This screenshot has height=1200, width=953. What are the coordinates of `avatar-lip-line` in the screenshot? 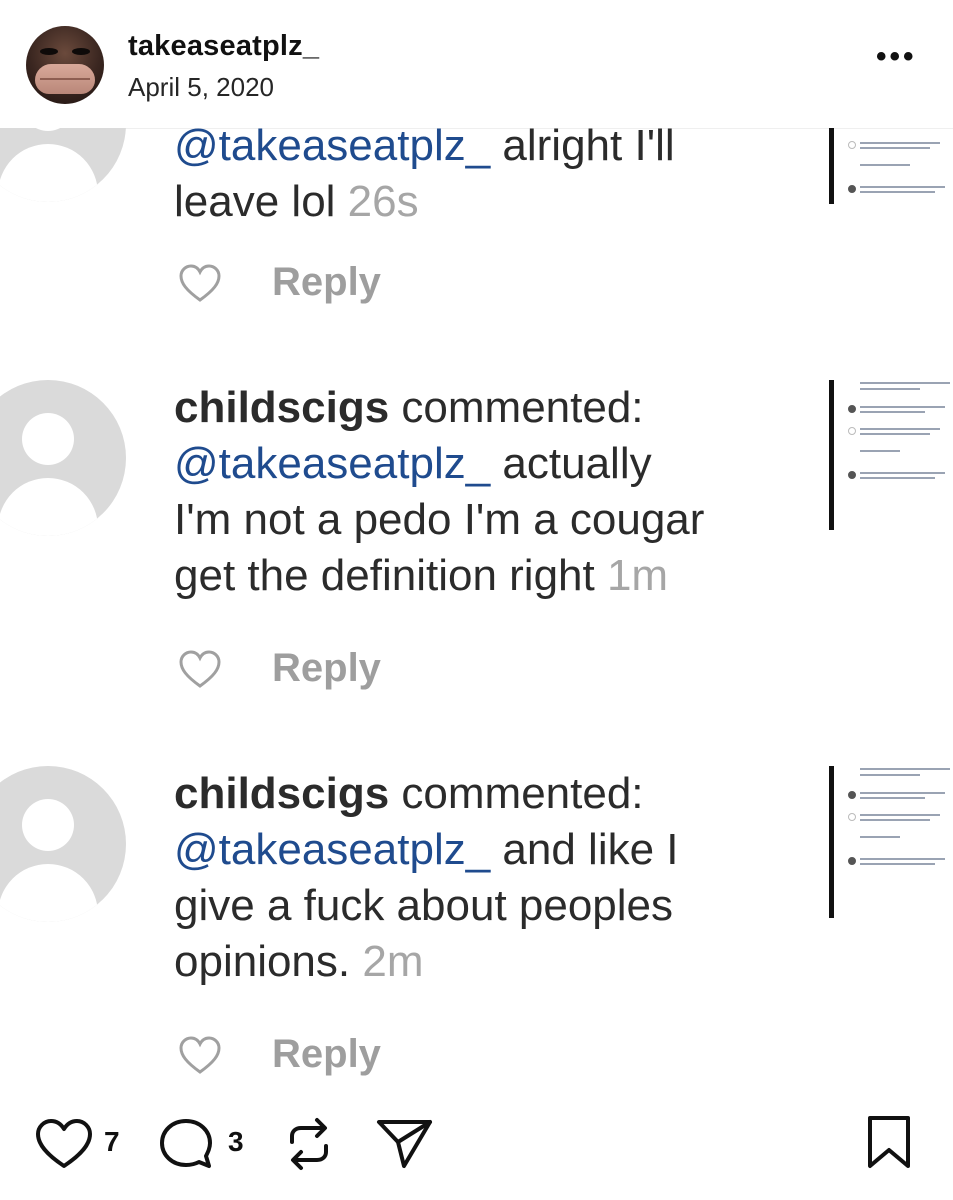 It's located at (65, 79).